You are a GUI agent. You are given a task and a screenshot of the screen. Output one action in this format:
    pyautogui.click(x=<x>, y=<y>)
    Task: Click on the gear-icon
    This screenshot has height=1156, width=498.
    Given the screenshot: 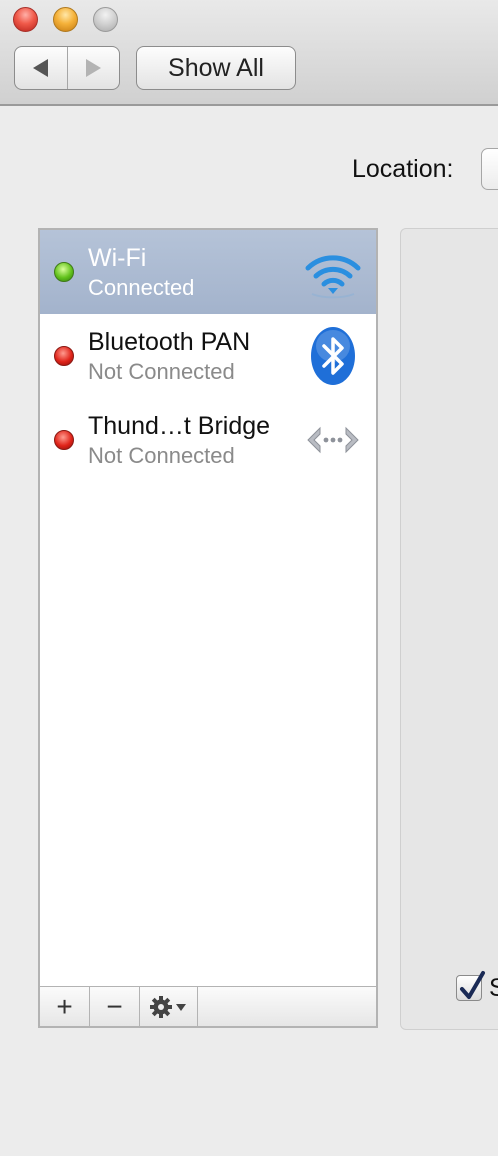 What is the action you would take?
    pyautogui.click(x=167, y=1006)
    